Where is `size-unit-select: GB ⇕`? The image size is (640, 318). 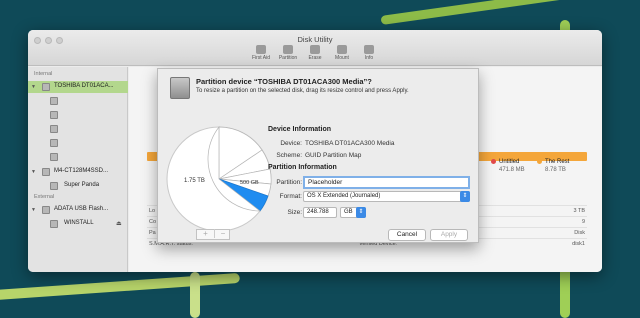
size-unit-select: GB ⇕ is located at coordinates (353, 212).